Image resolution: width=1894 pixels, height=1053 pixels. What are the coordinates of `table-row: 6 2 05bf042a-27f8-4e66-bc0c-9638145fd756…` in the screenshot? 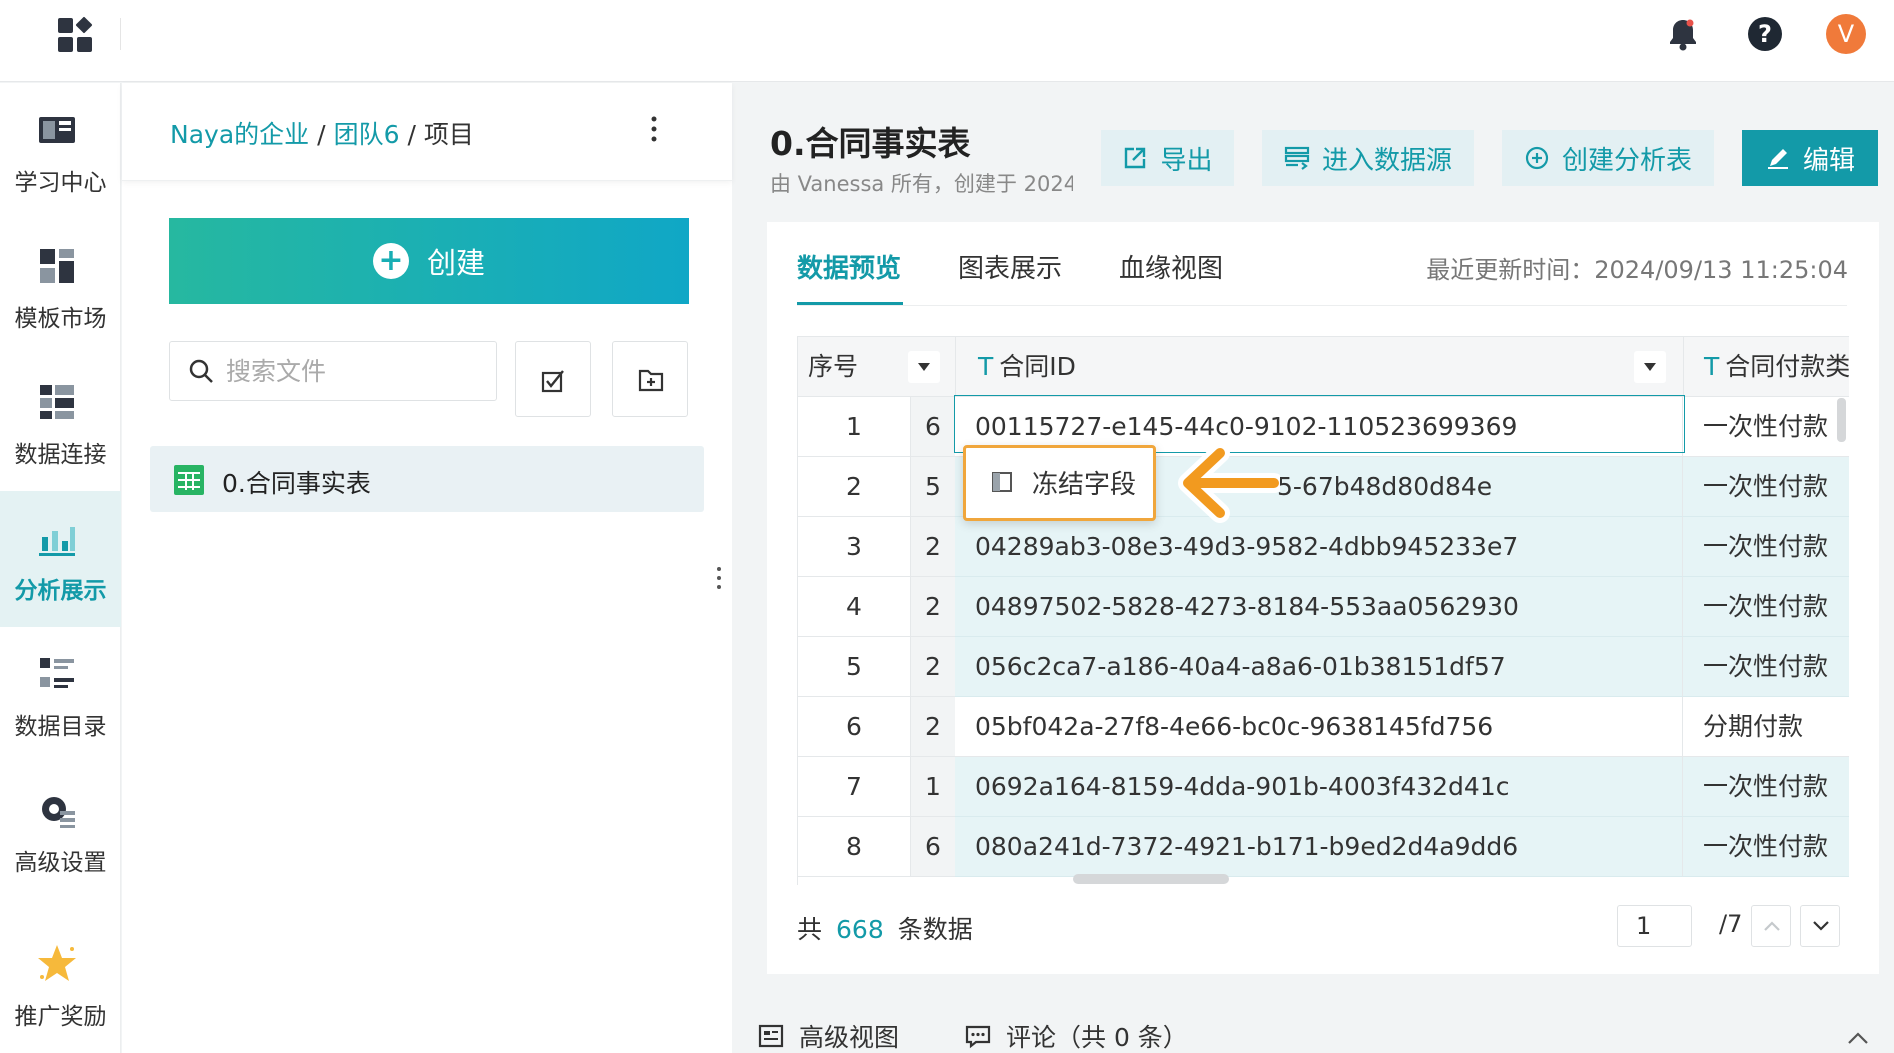 It's located at (1323, 727).